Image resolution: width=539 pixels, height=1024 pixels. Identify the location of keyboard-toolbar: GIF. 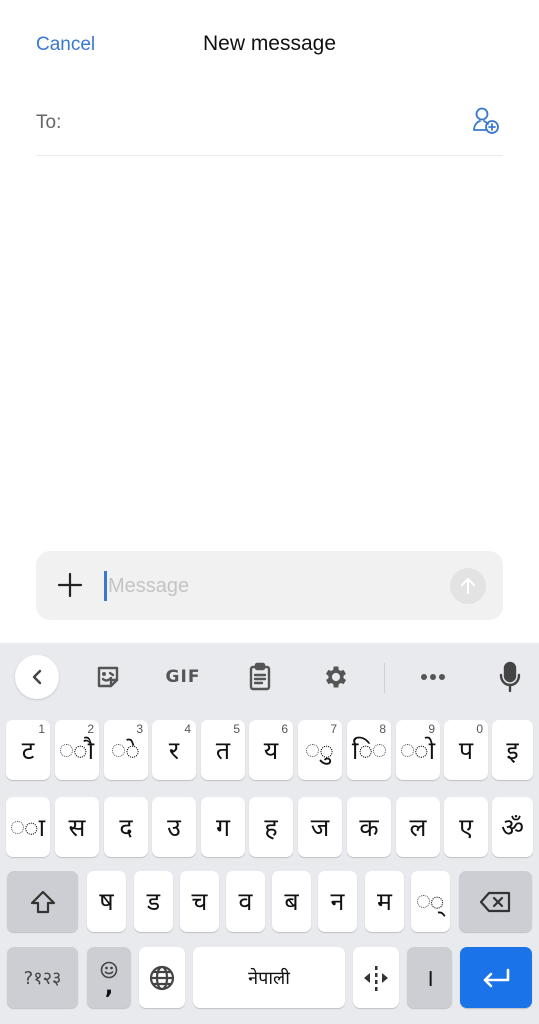
(269, 677).